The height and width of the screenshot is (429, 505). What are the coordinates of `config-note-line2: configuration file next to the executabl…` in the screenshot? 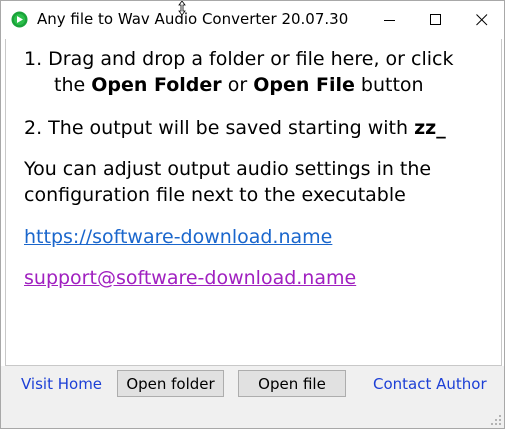 It's located at (215, 195).